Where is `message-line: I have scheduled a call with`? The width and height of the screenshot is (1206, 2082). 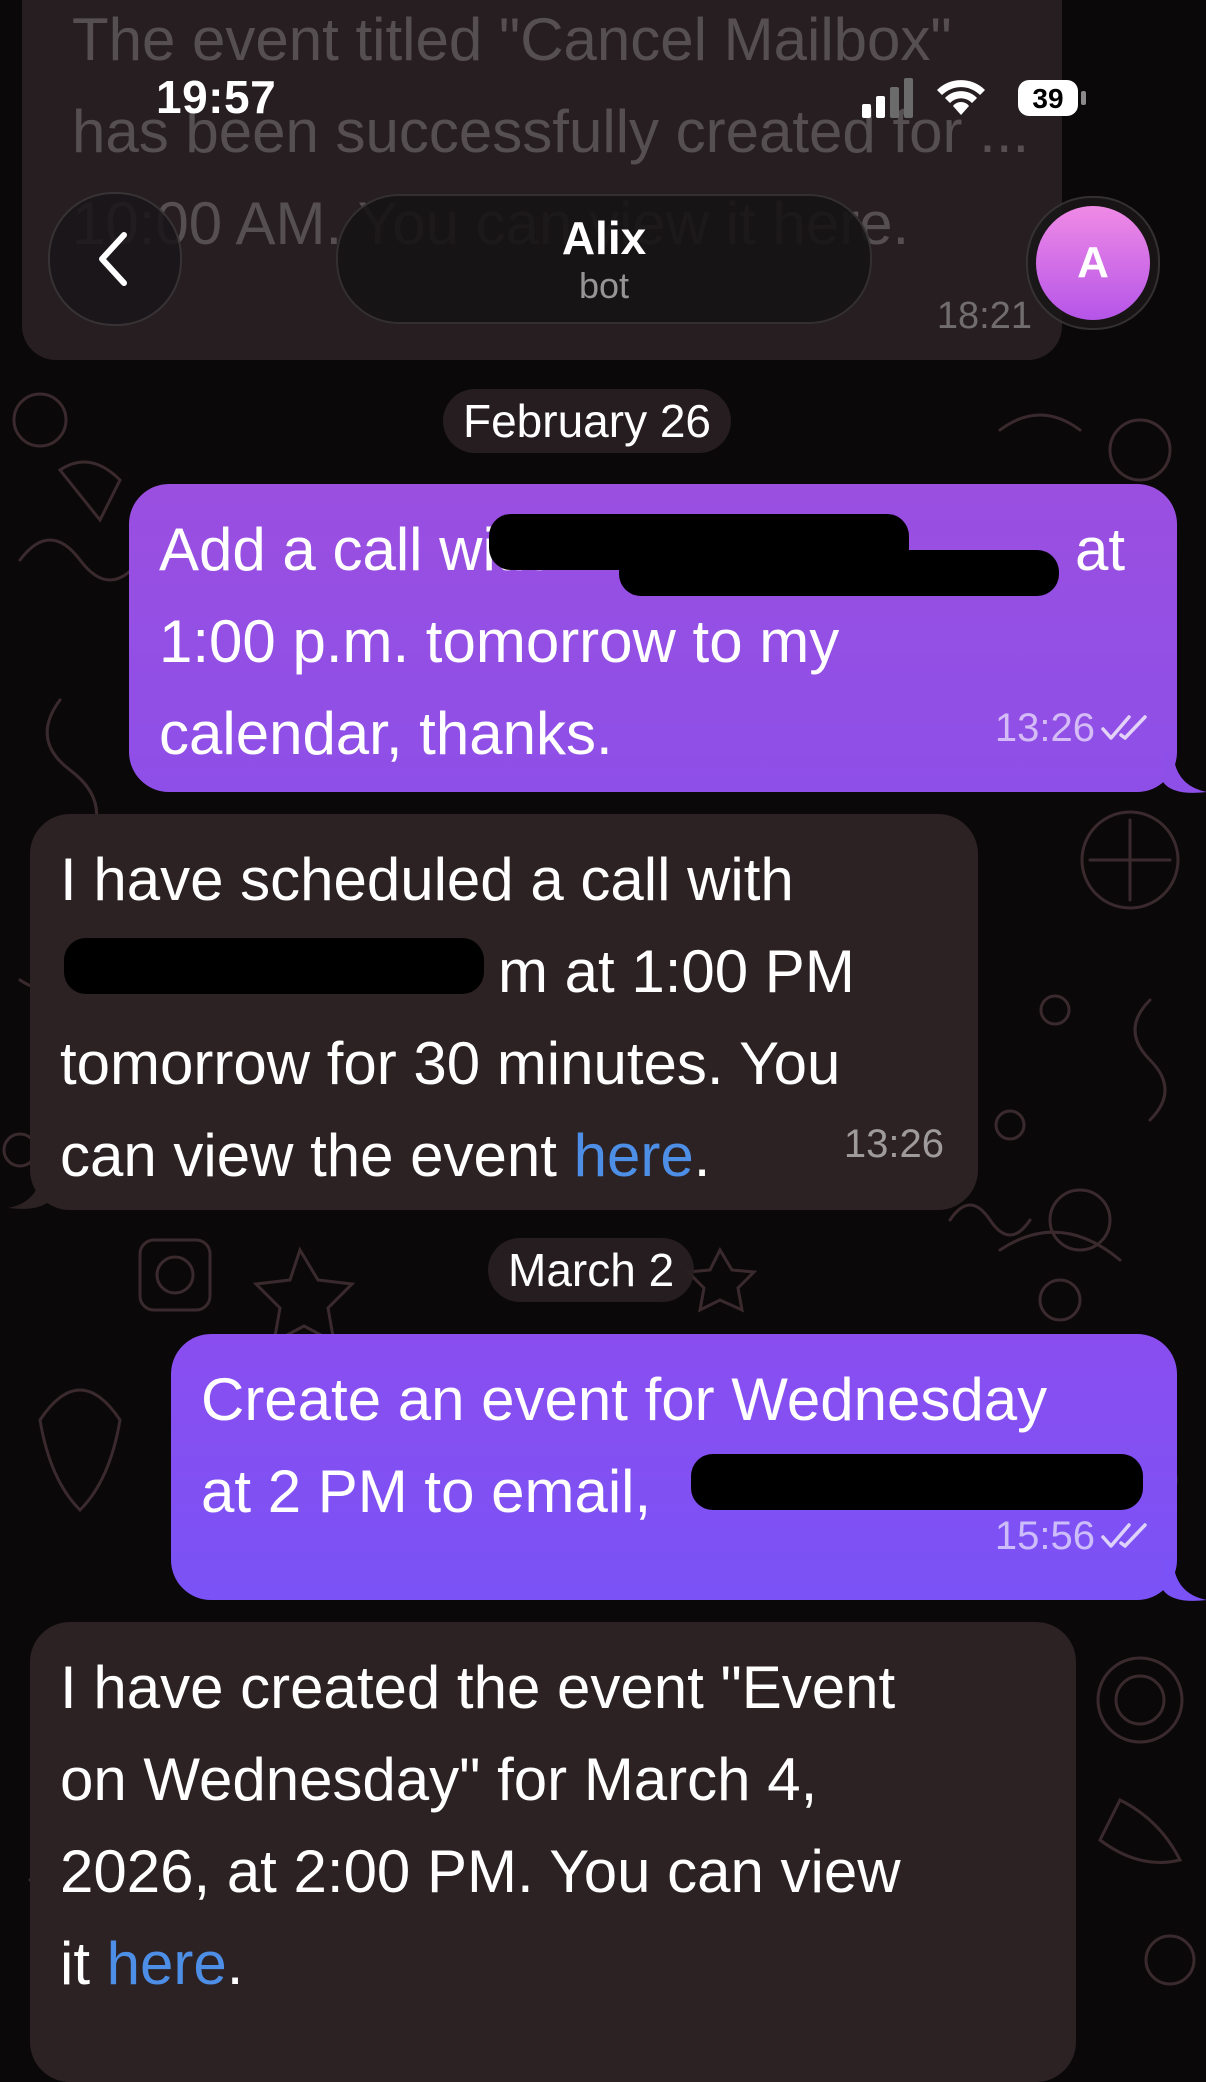
message-line: I have scheduled a call with is located at coordinates (427, 879).